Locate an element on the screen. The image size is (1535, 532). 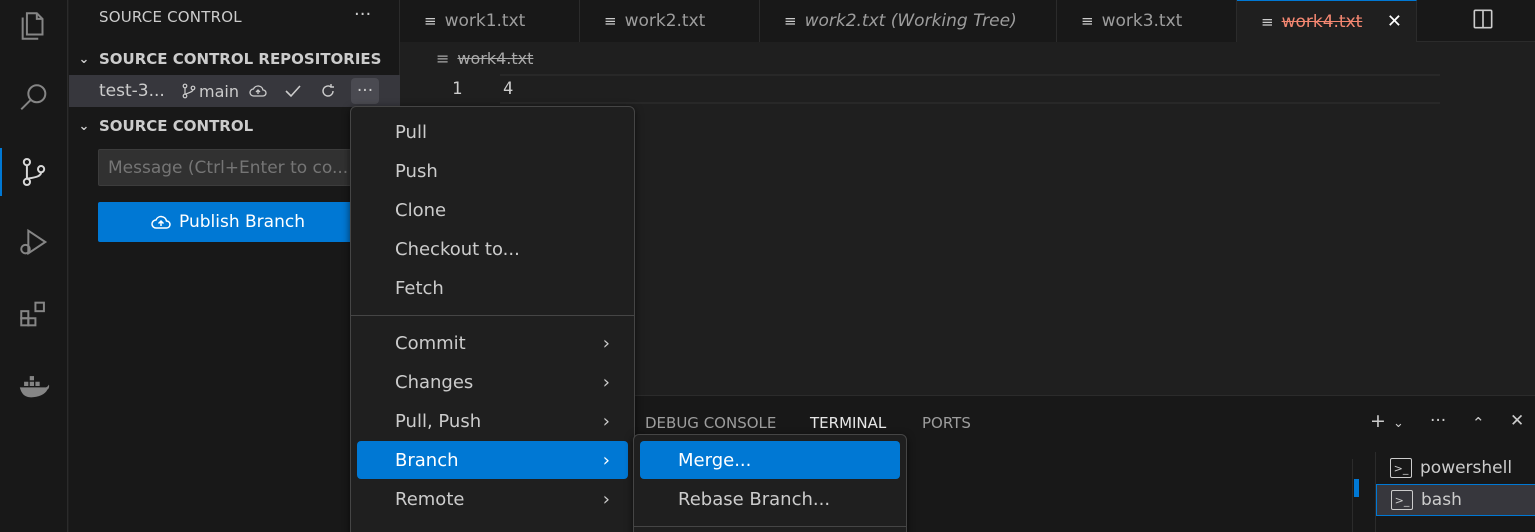
explorer-icon is located at coordinates (34, 26).